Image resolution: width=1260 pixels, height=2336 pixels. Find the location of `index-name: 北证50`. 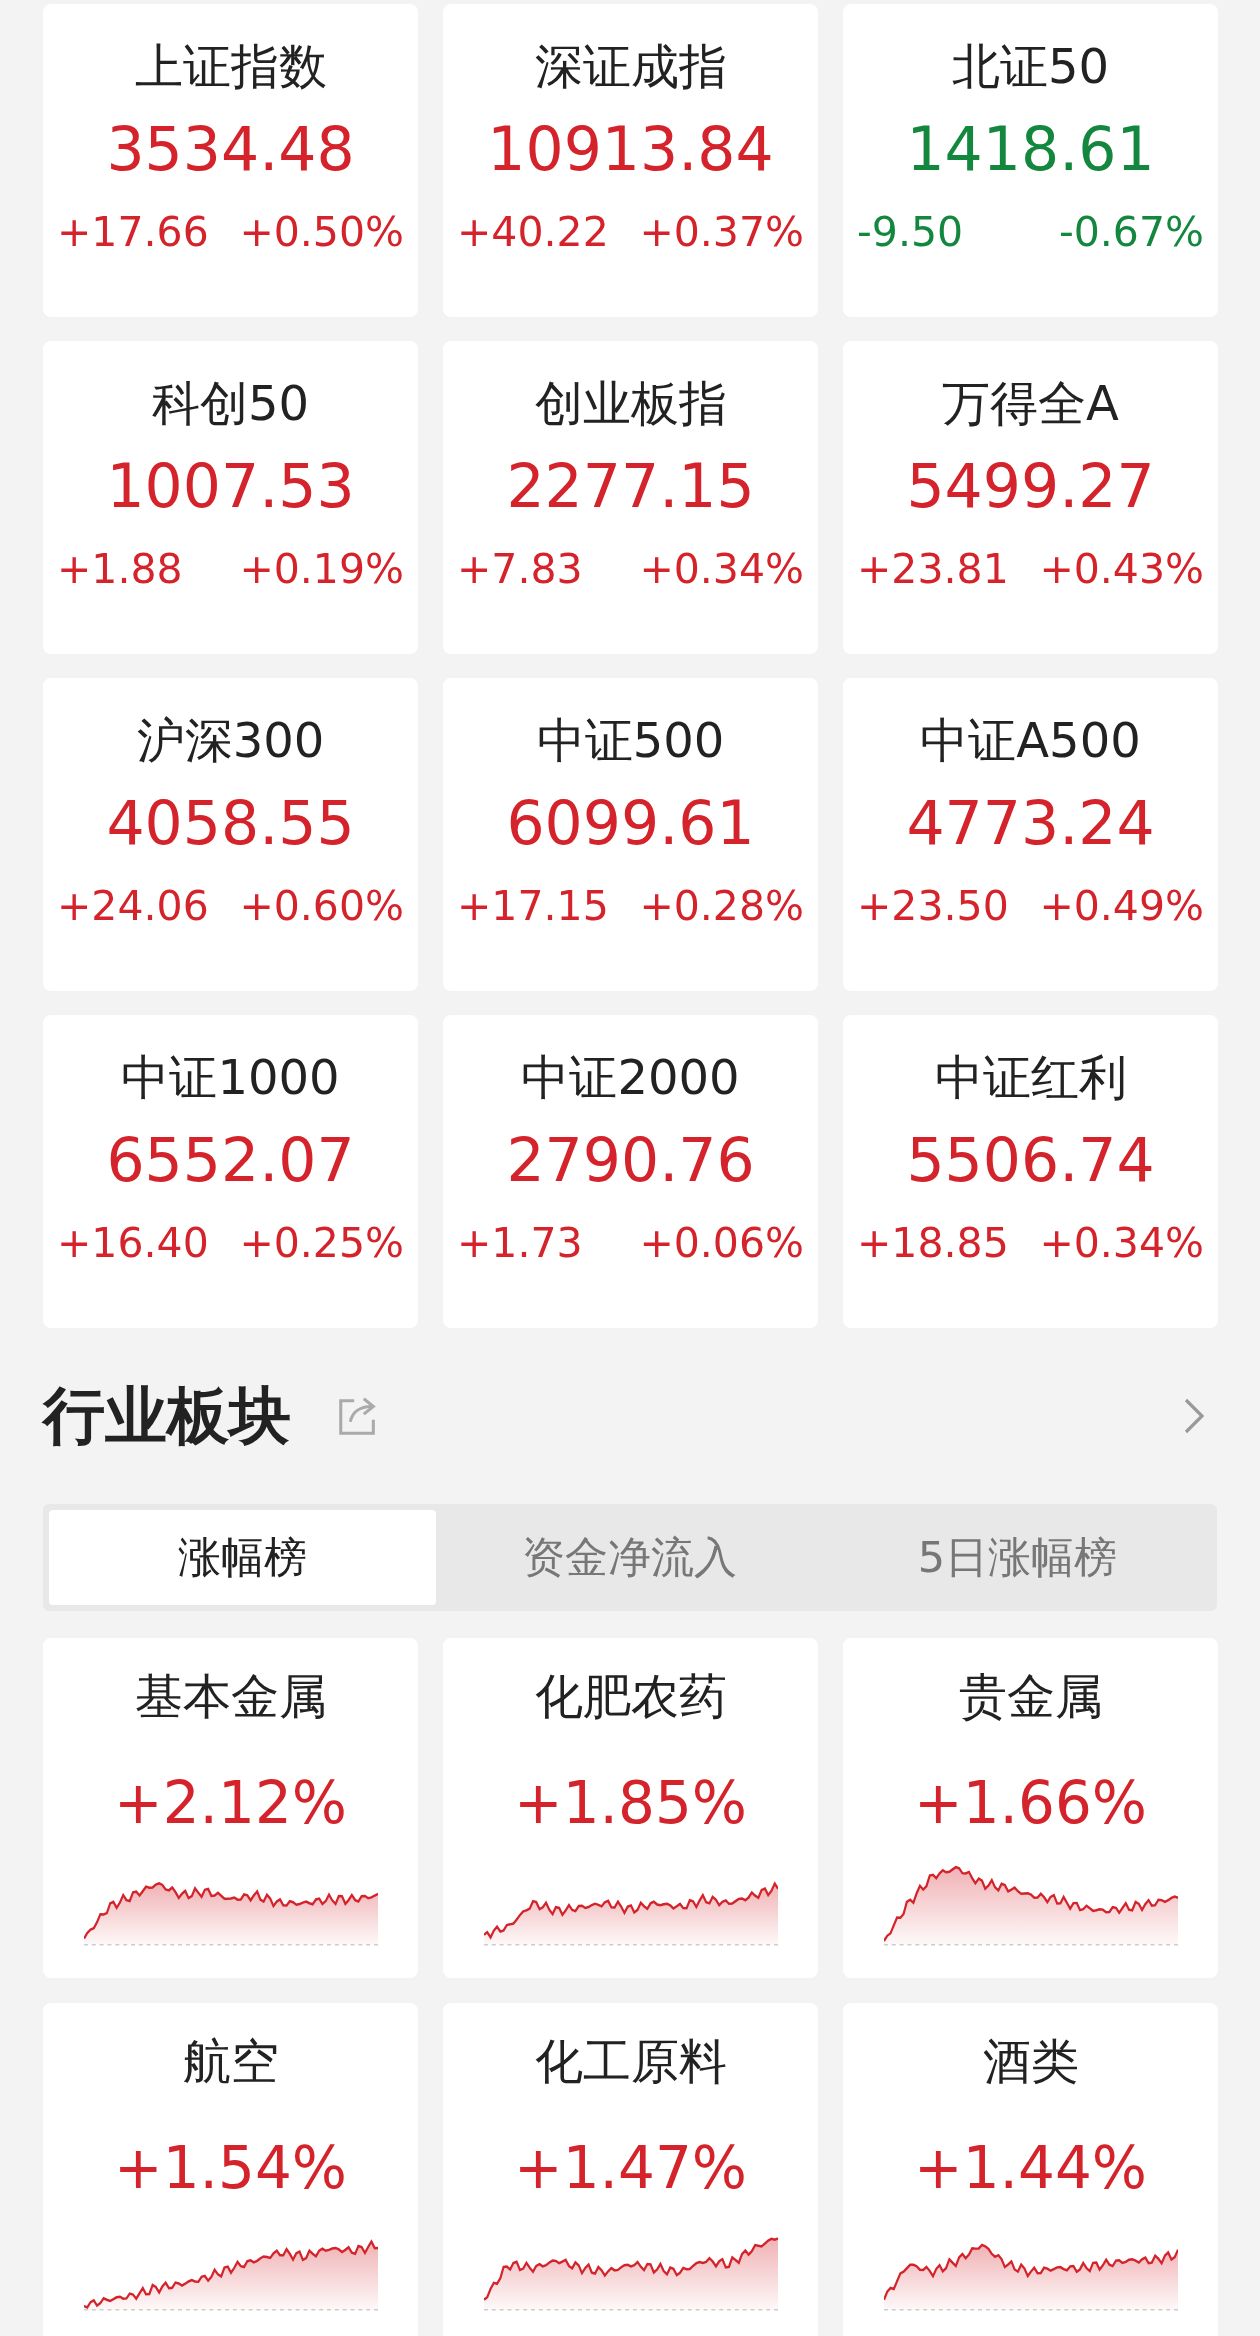

index-name: 北证50 is located at coordinates (1030, 67).